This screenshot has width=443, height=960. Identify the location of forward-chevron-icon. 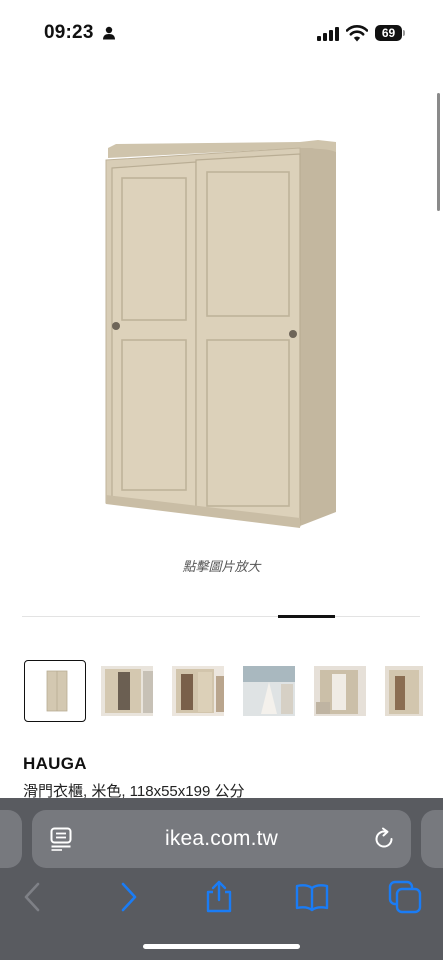
(128, 897).